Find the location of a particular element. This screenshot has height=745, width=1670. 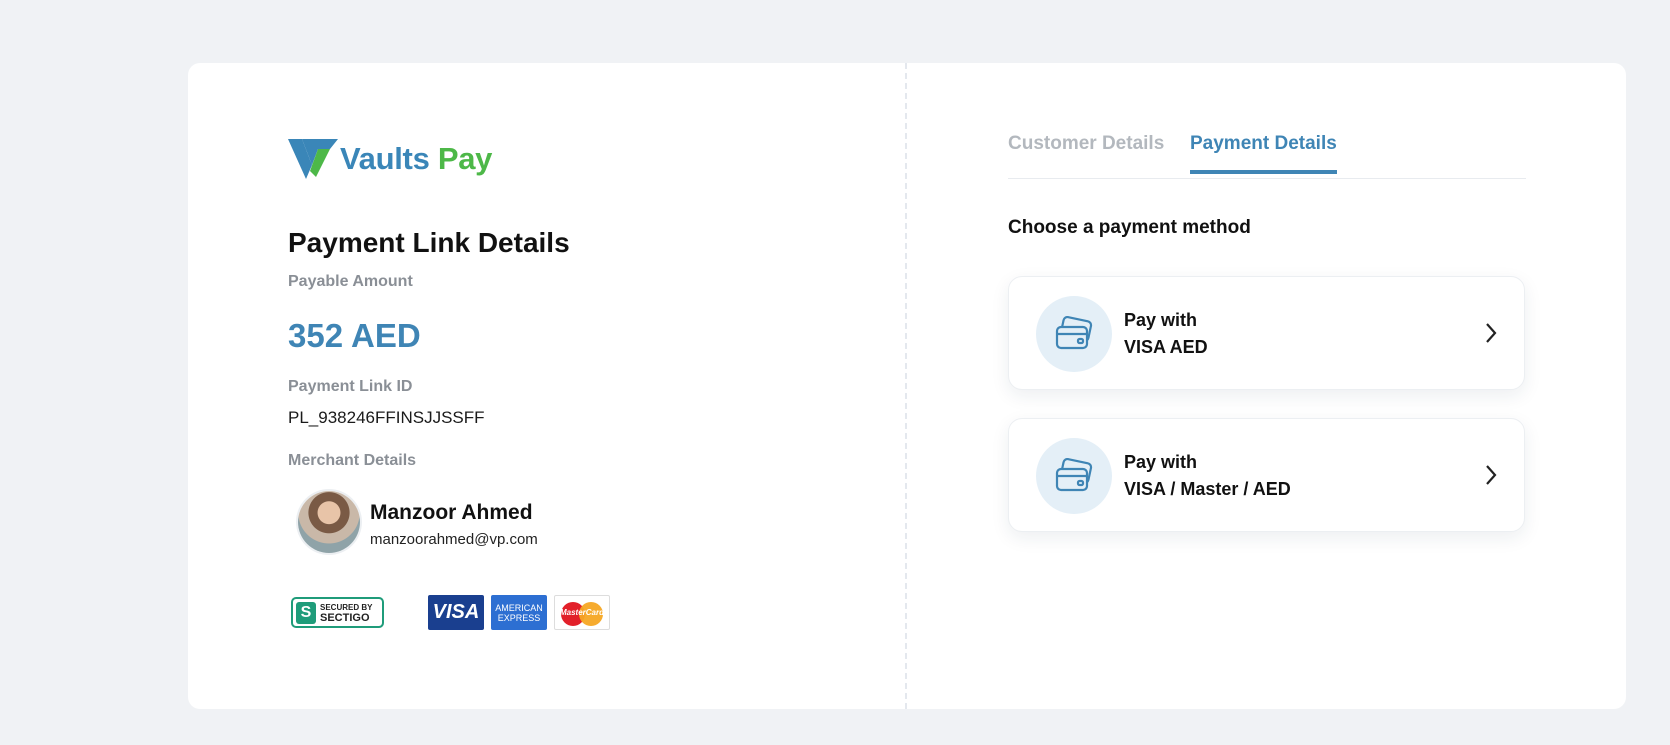

sectigo-line2: SECTIGO is located at coordinates (345, 617).